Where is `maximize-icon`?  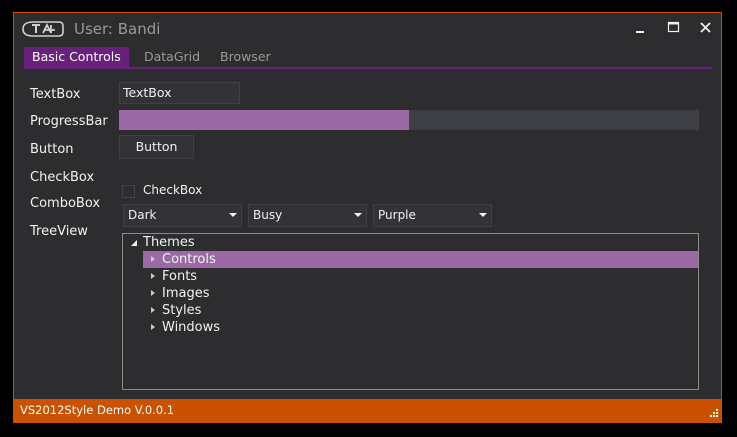
maximize-icon is located at coordinates (673, 27).